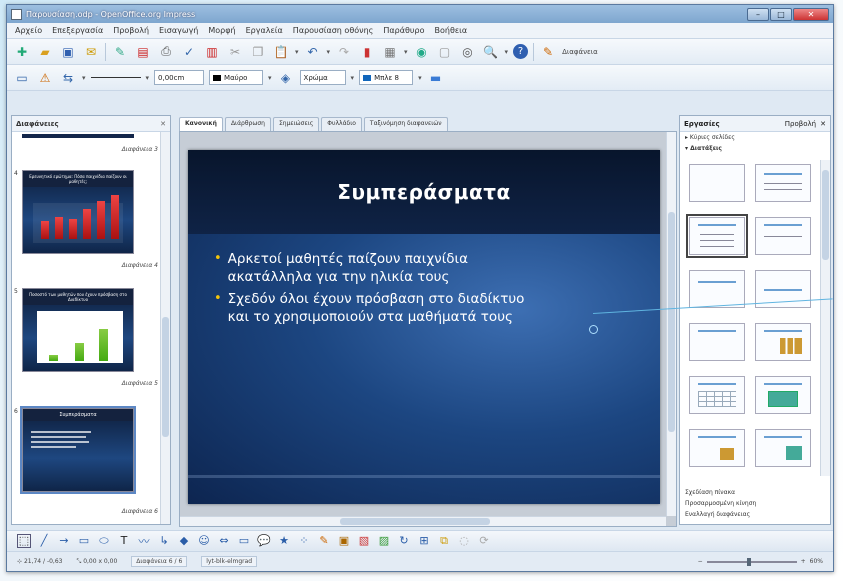 The image size is (843, 581). I want to click on fontwork-icon: ▣, so click(344, 541).